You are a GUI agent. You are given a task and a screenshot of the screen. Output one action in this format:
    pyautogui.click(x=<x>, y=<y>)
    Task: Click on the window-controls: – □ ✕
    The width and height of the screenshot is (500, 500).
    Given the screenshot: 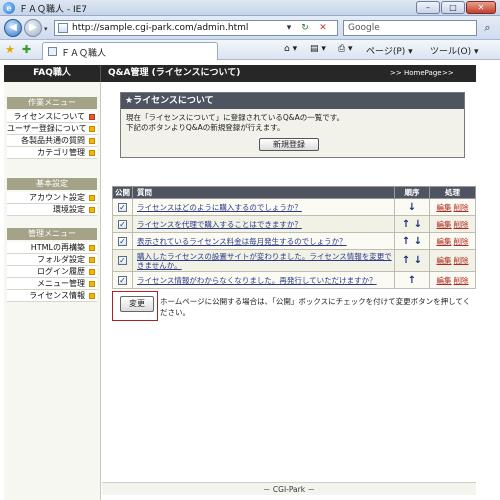 What is the action you would take?
    pyautogui.click(x=456, y=7)
    